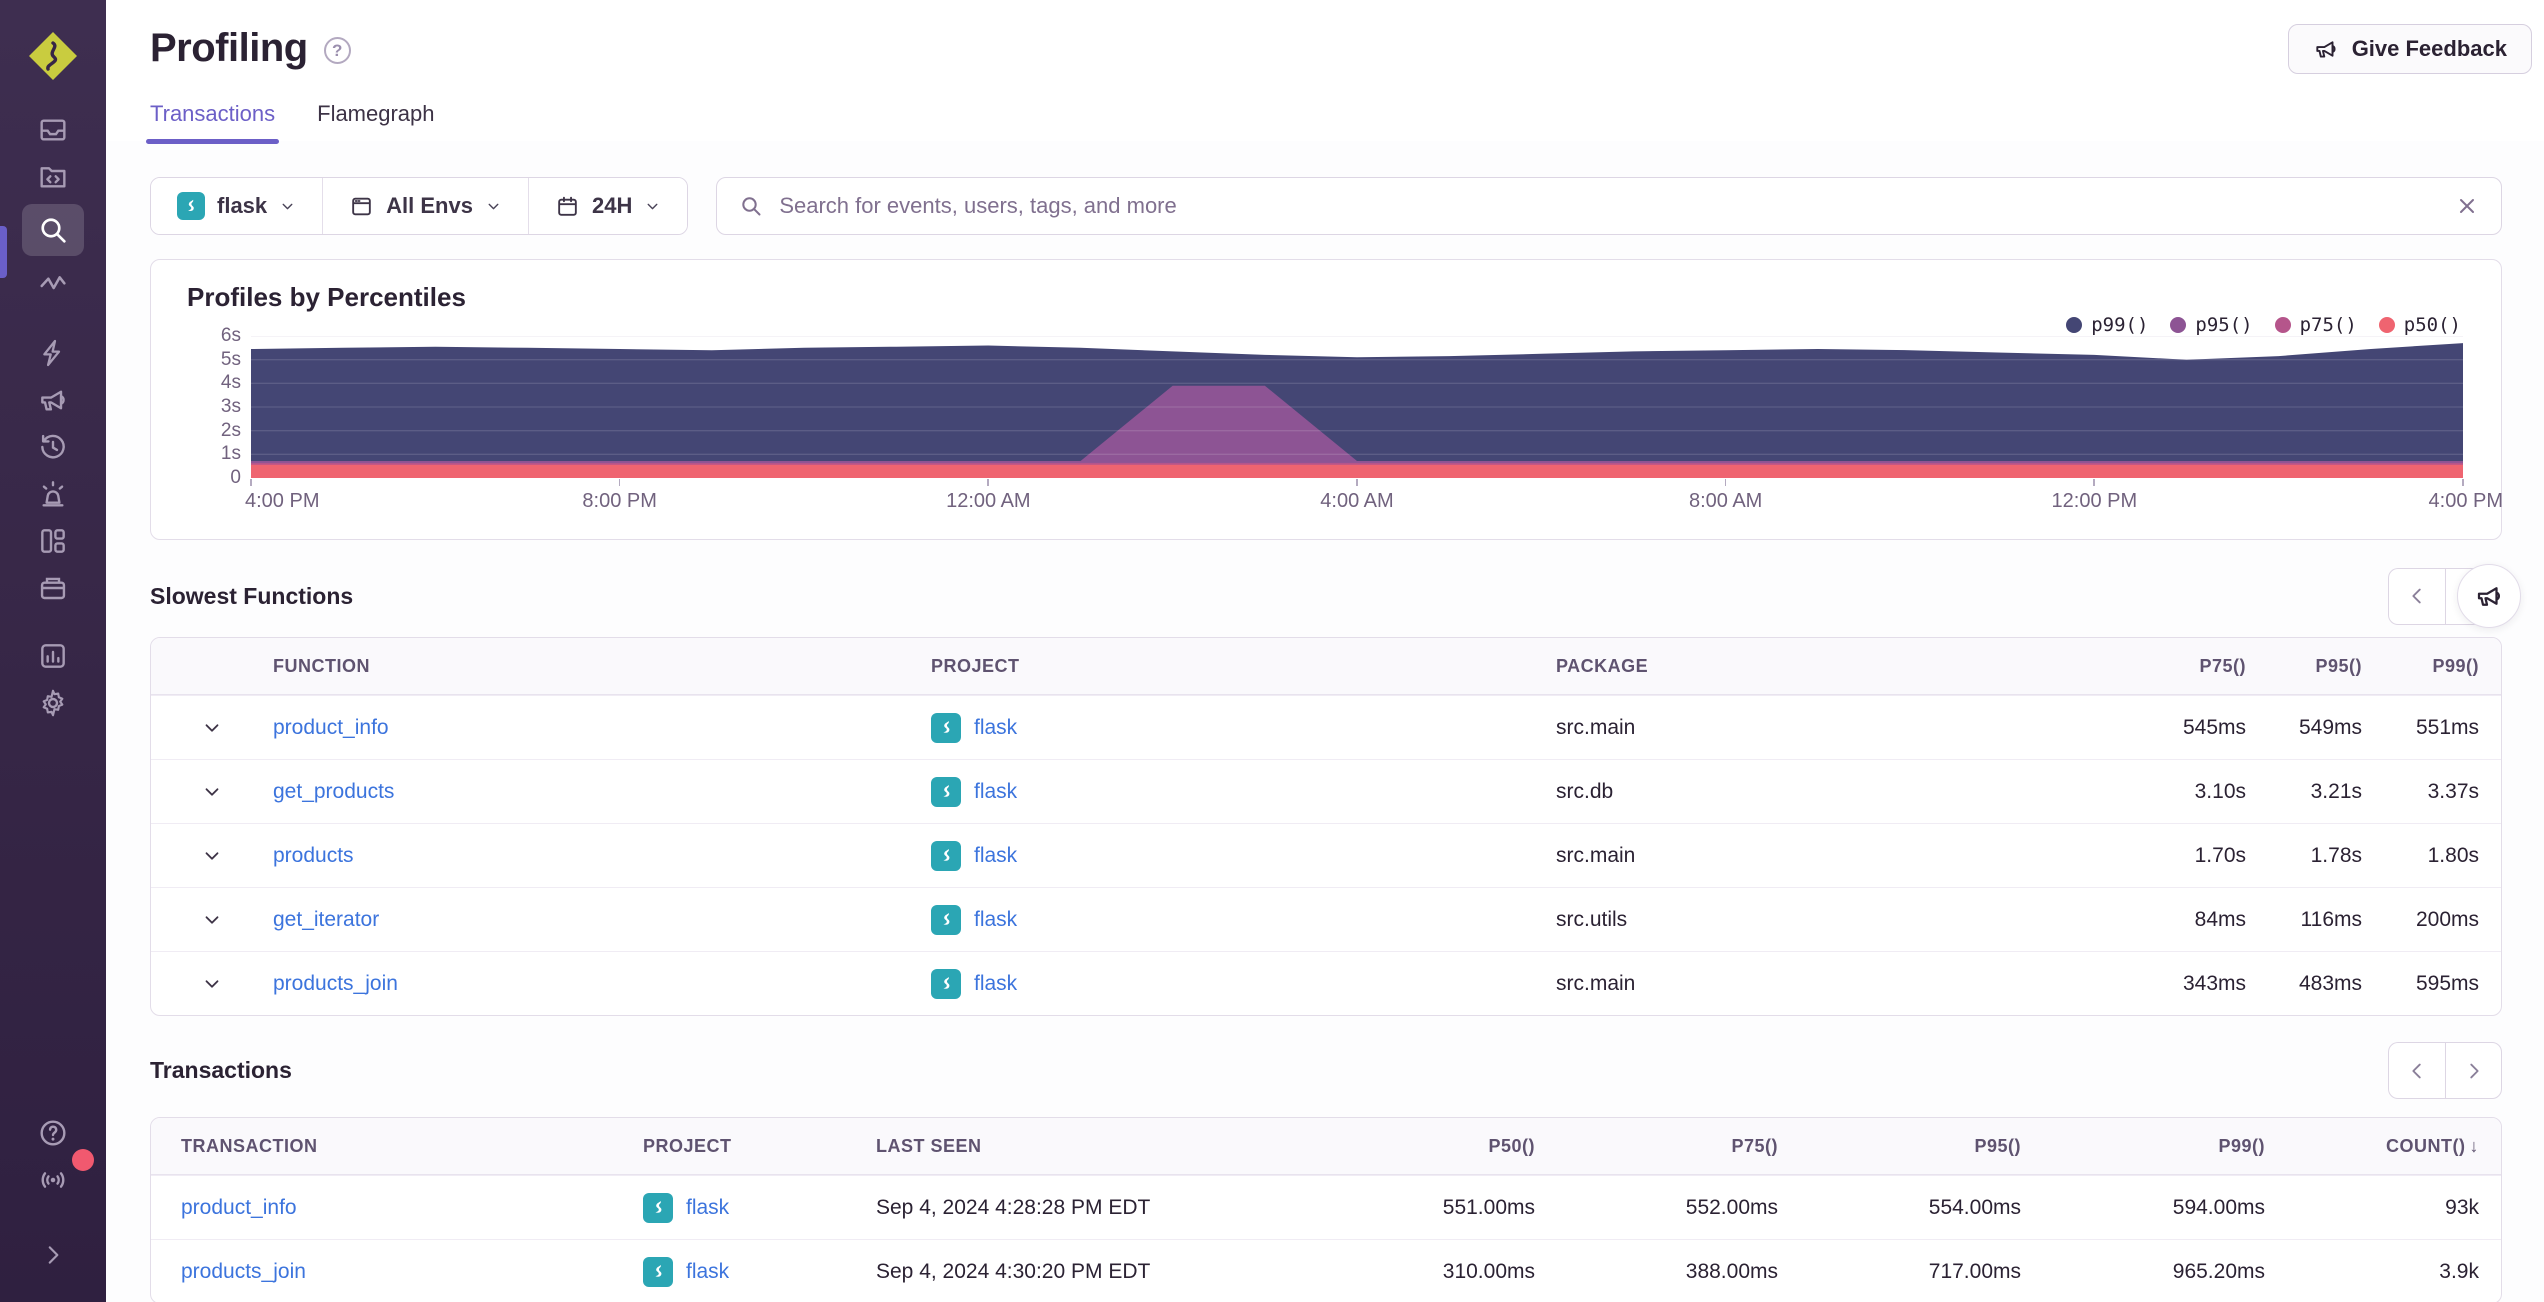 This screenshot has height=1302, width=2544. What do you see at coordinates (243, 1271) in the screenshot?
I see `transaction-link: products_join` at bounding box center [243, 1271].